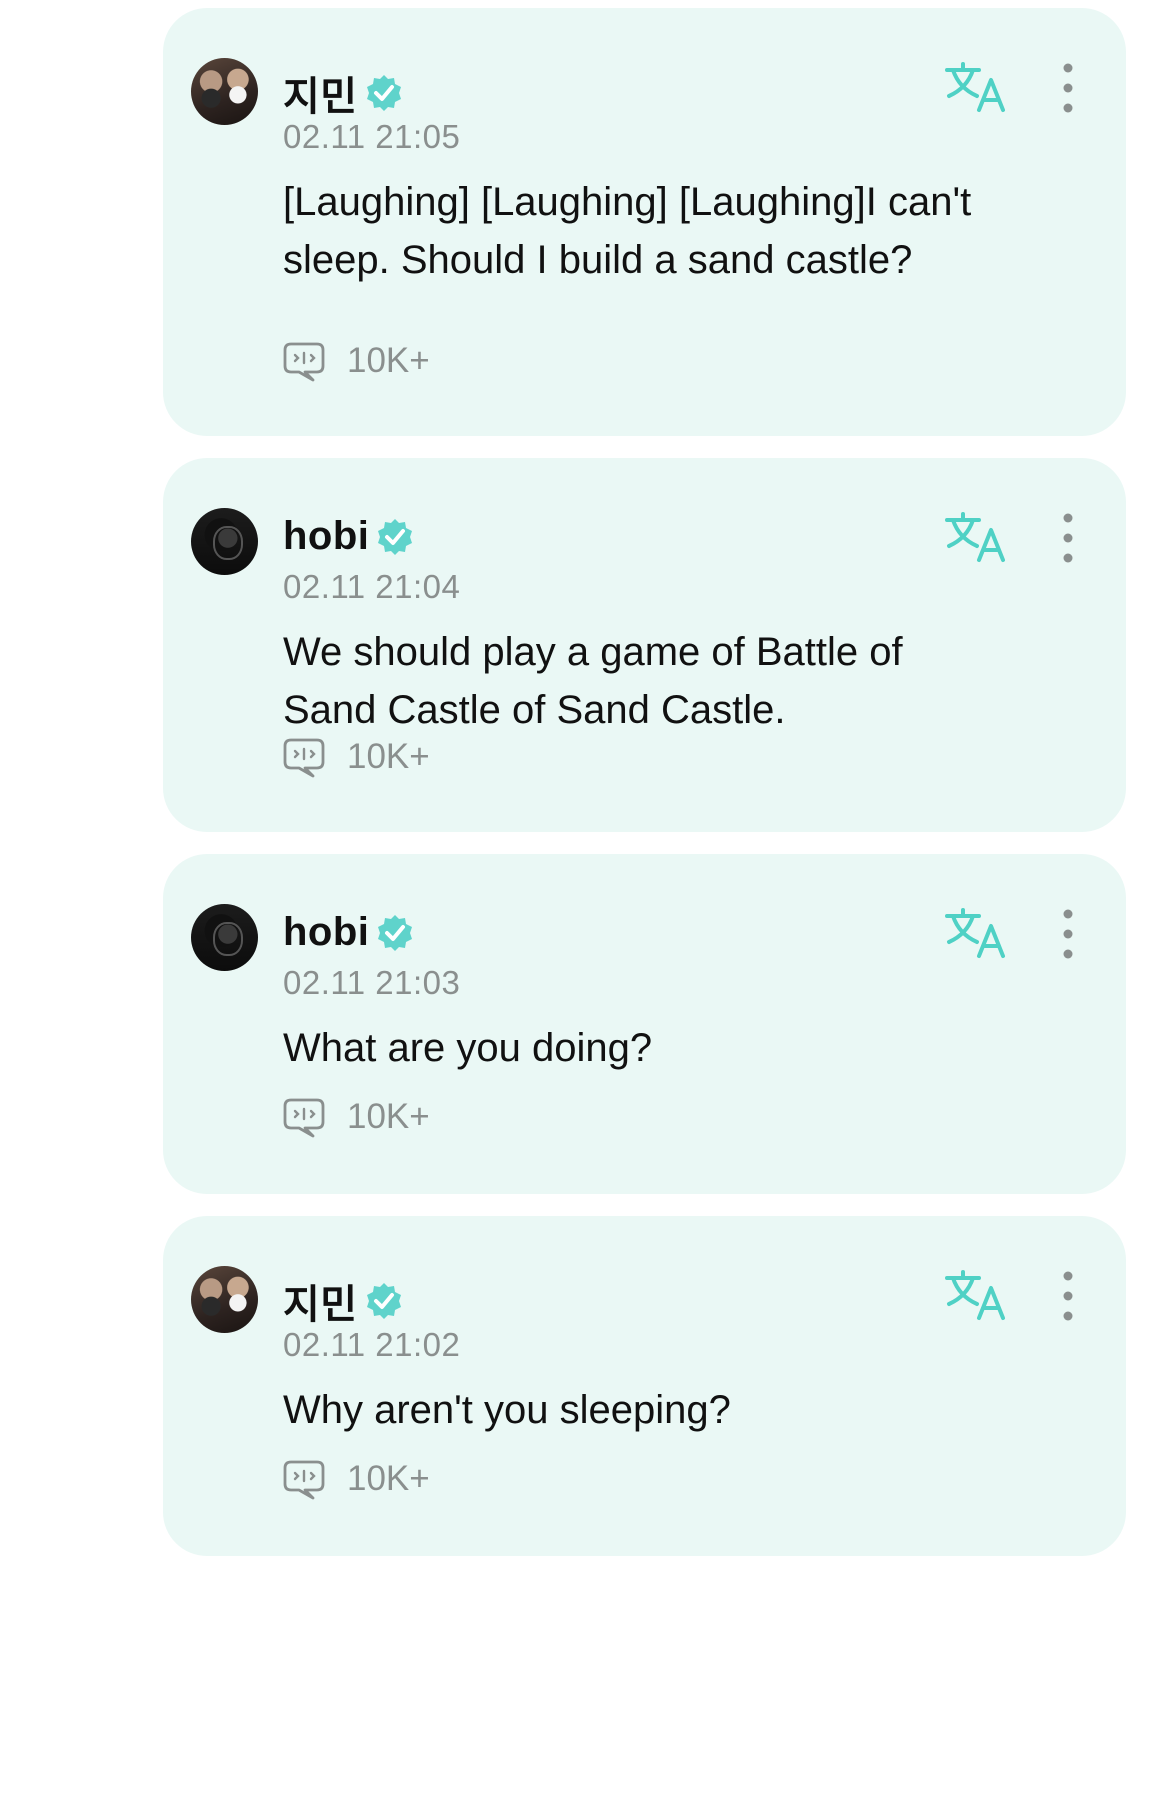 The image size is (1169, 1814). I want to click on post-text: Why aren't you sleeping?, so click(507, 1410).